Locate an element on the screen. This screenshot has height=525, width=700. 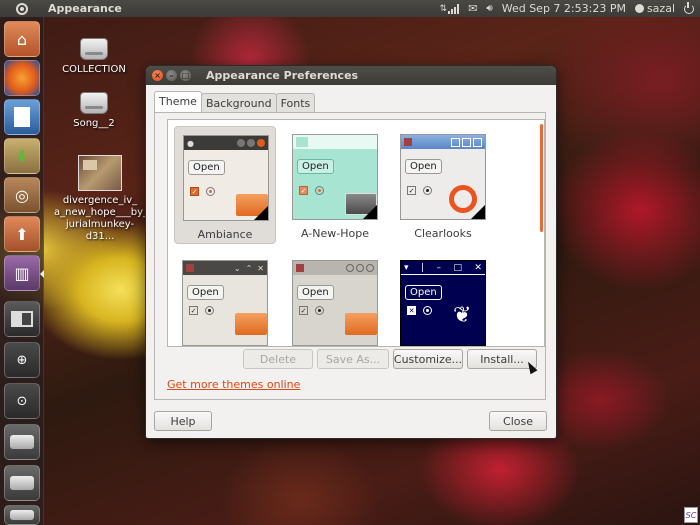
tab-fonts: Fonts is located at coordinates (295, 102).